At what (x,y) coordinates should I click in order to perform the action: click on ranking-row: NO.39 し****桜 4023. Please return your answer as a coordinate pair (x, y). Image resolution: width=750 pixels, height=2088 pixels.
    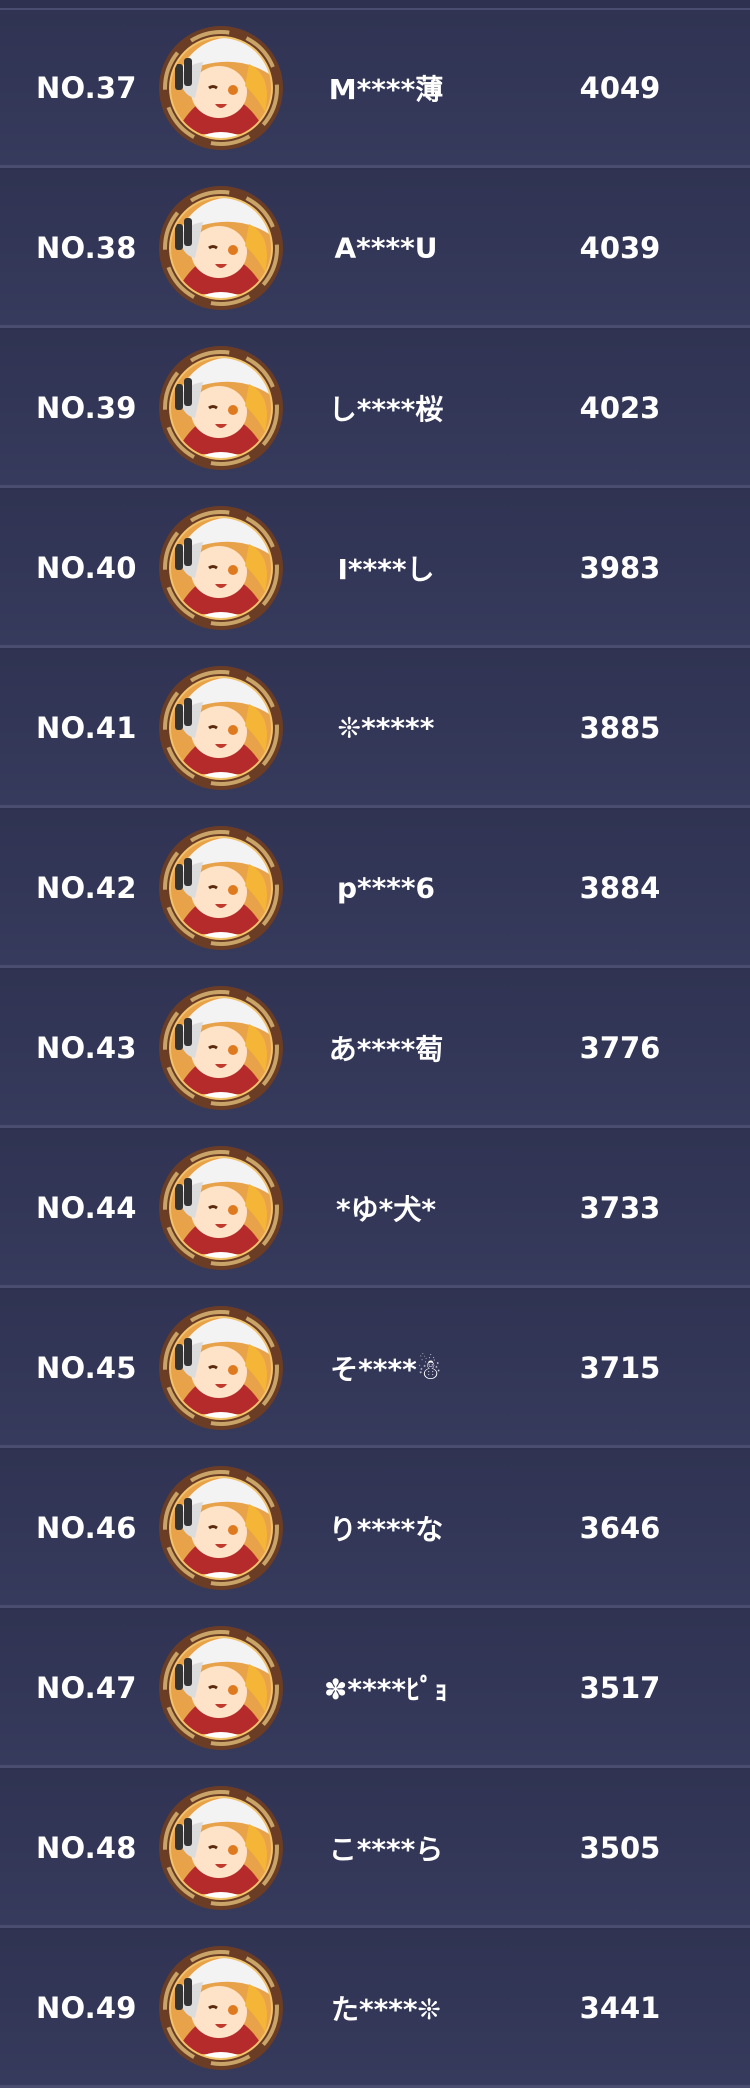
    Looking at the image, I should click on (375, 409).